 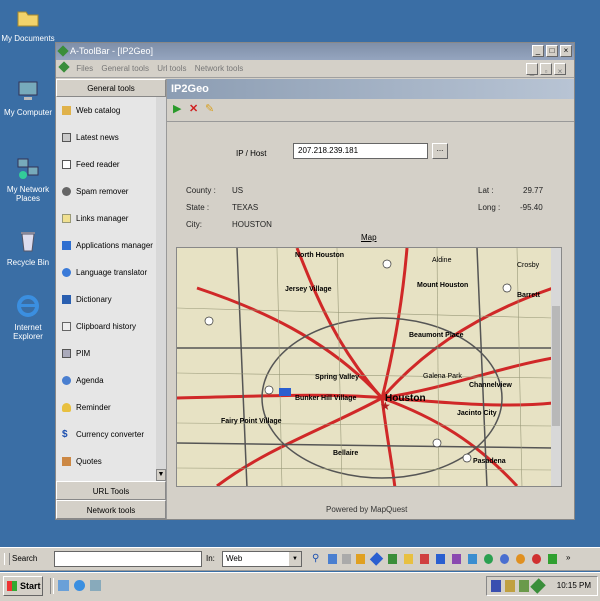 I want to click on map-label-mount-houston: Mount Houston, so click(x=443, y=285).